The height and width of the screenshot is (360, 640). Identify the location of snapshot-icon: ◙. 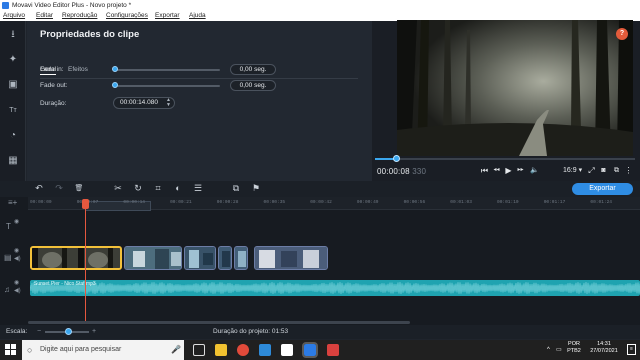
(603, 170).